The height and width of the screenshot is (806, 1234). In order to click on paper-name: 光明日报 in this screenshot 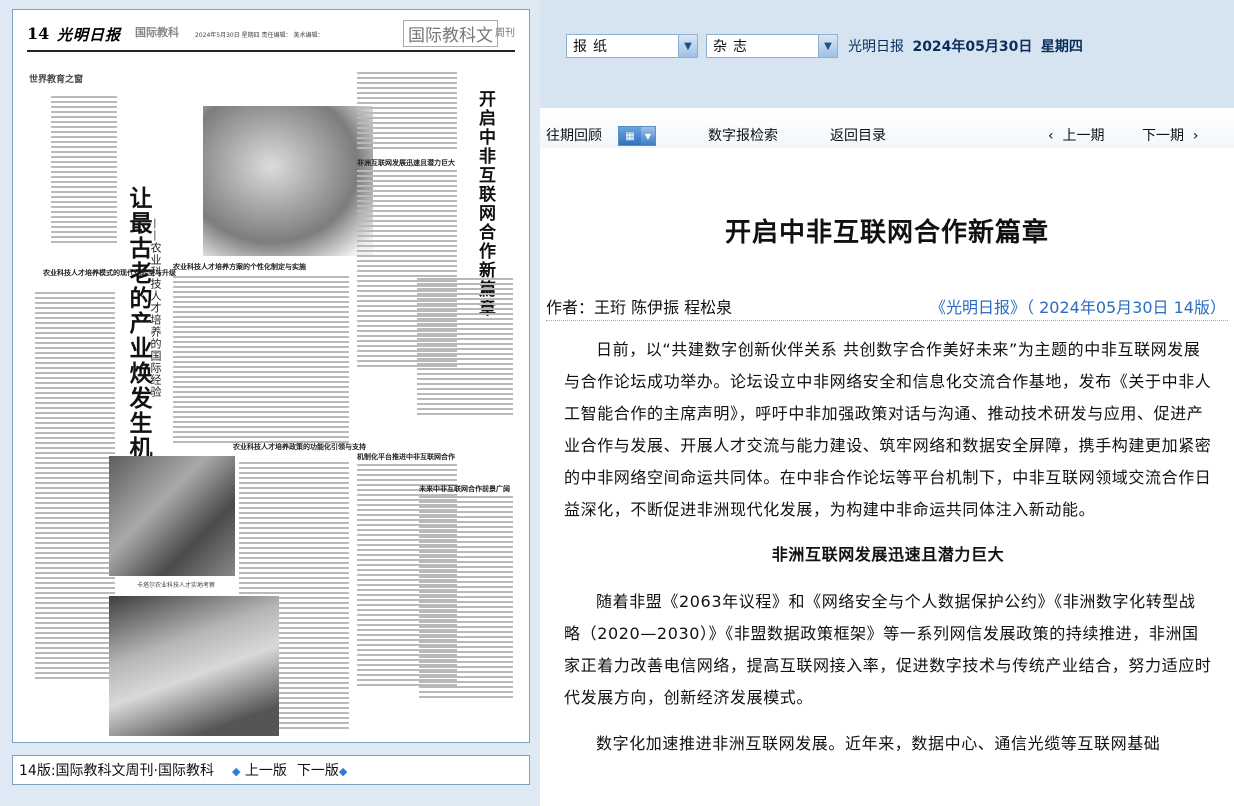, I will do `click(876, 47)`.